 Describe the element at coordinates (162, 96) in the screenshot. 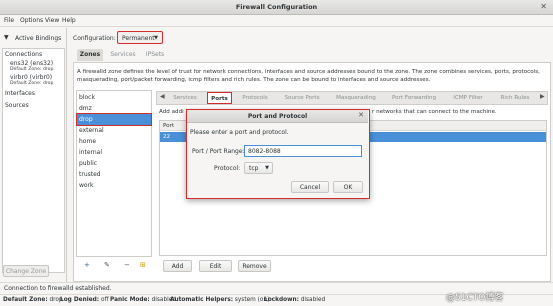

I see `chevron-left-icon: ◀` at that location.